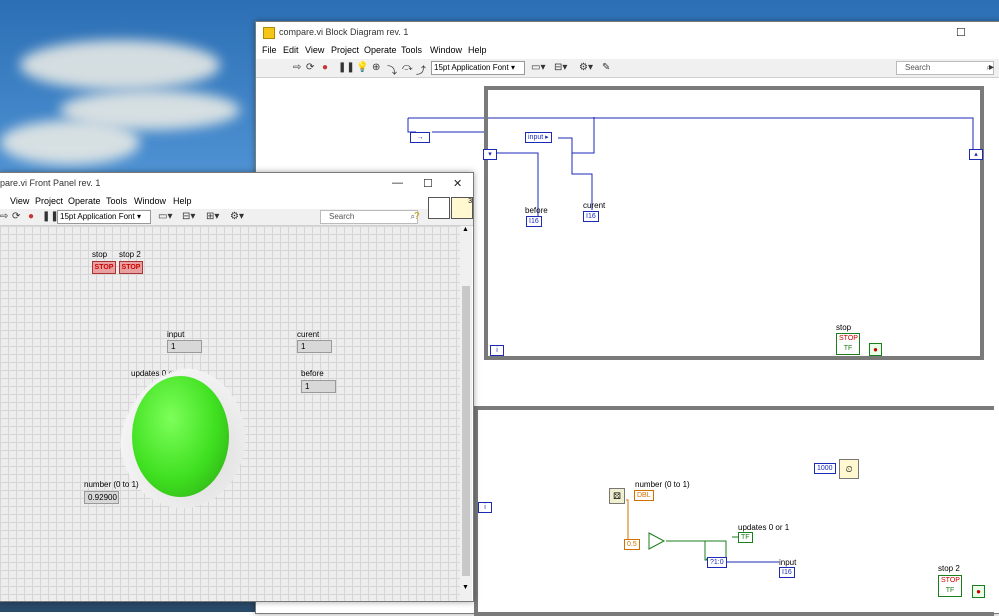 Image resolution: width=999 pixels, height=616 pixels. I want to click on number-indicator: 0.92900, so click(101, 497).